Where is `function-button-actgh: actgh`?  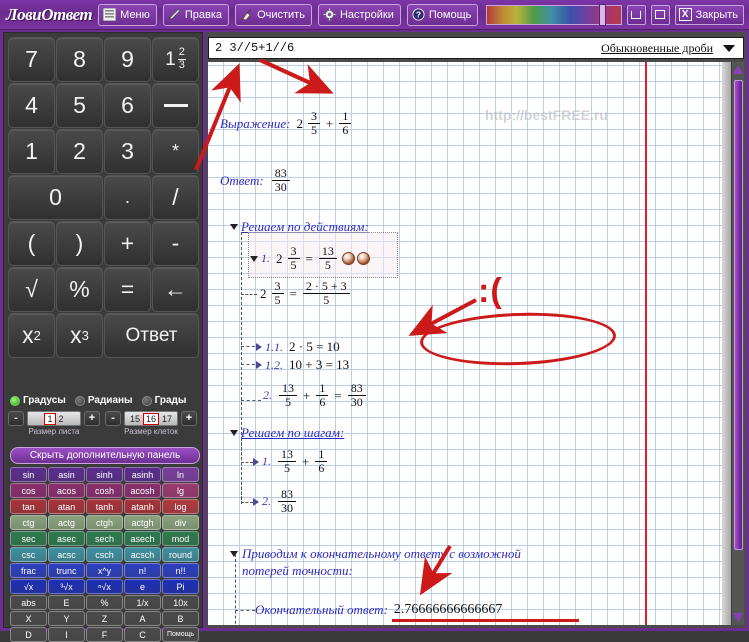 function-button-actgh: actgh is located at coordinates (142, 522).